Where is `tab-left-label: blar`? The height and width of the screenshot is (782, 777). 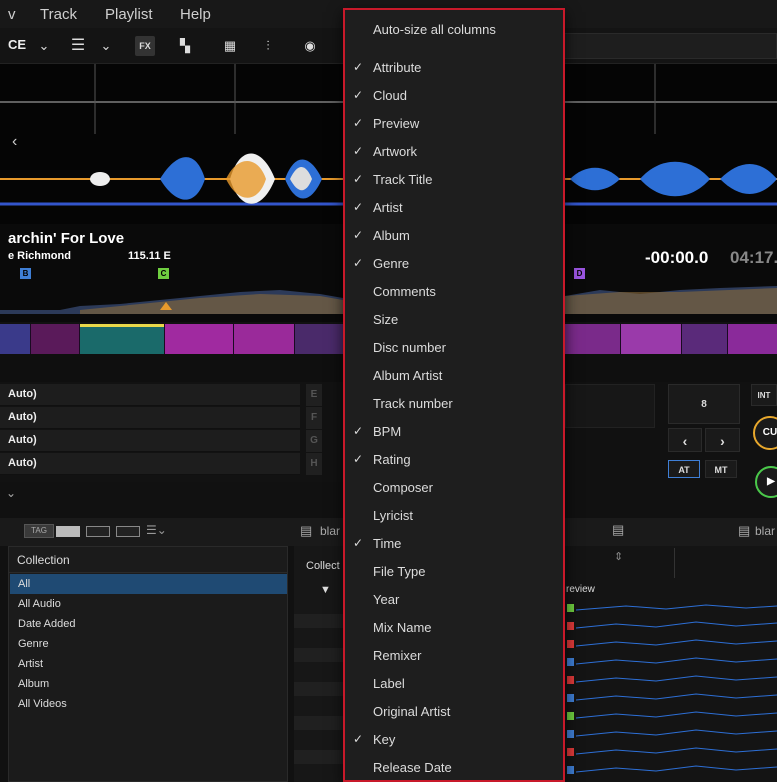
tab-left-label: blar is located at coordinates (330, 531).